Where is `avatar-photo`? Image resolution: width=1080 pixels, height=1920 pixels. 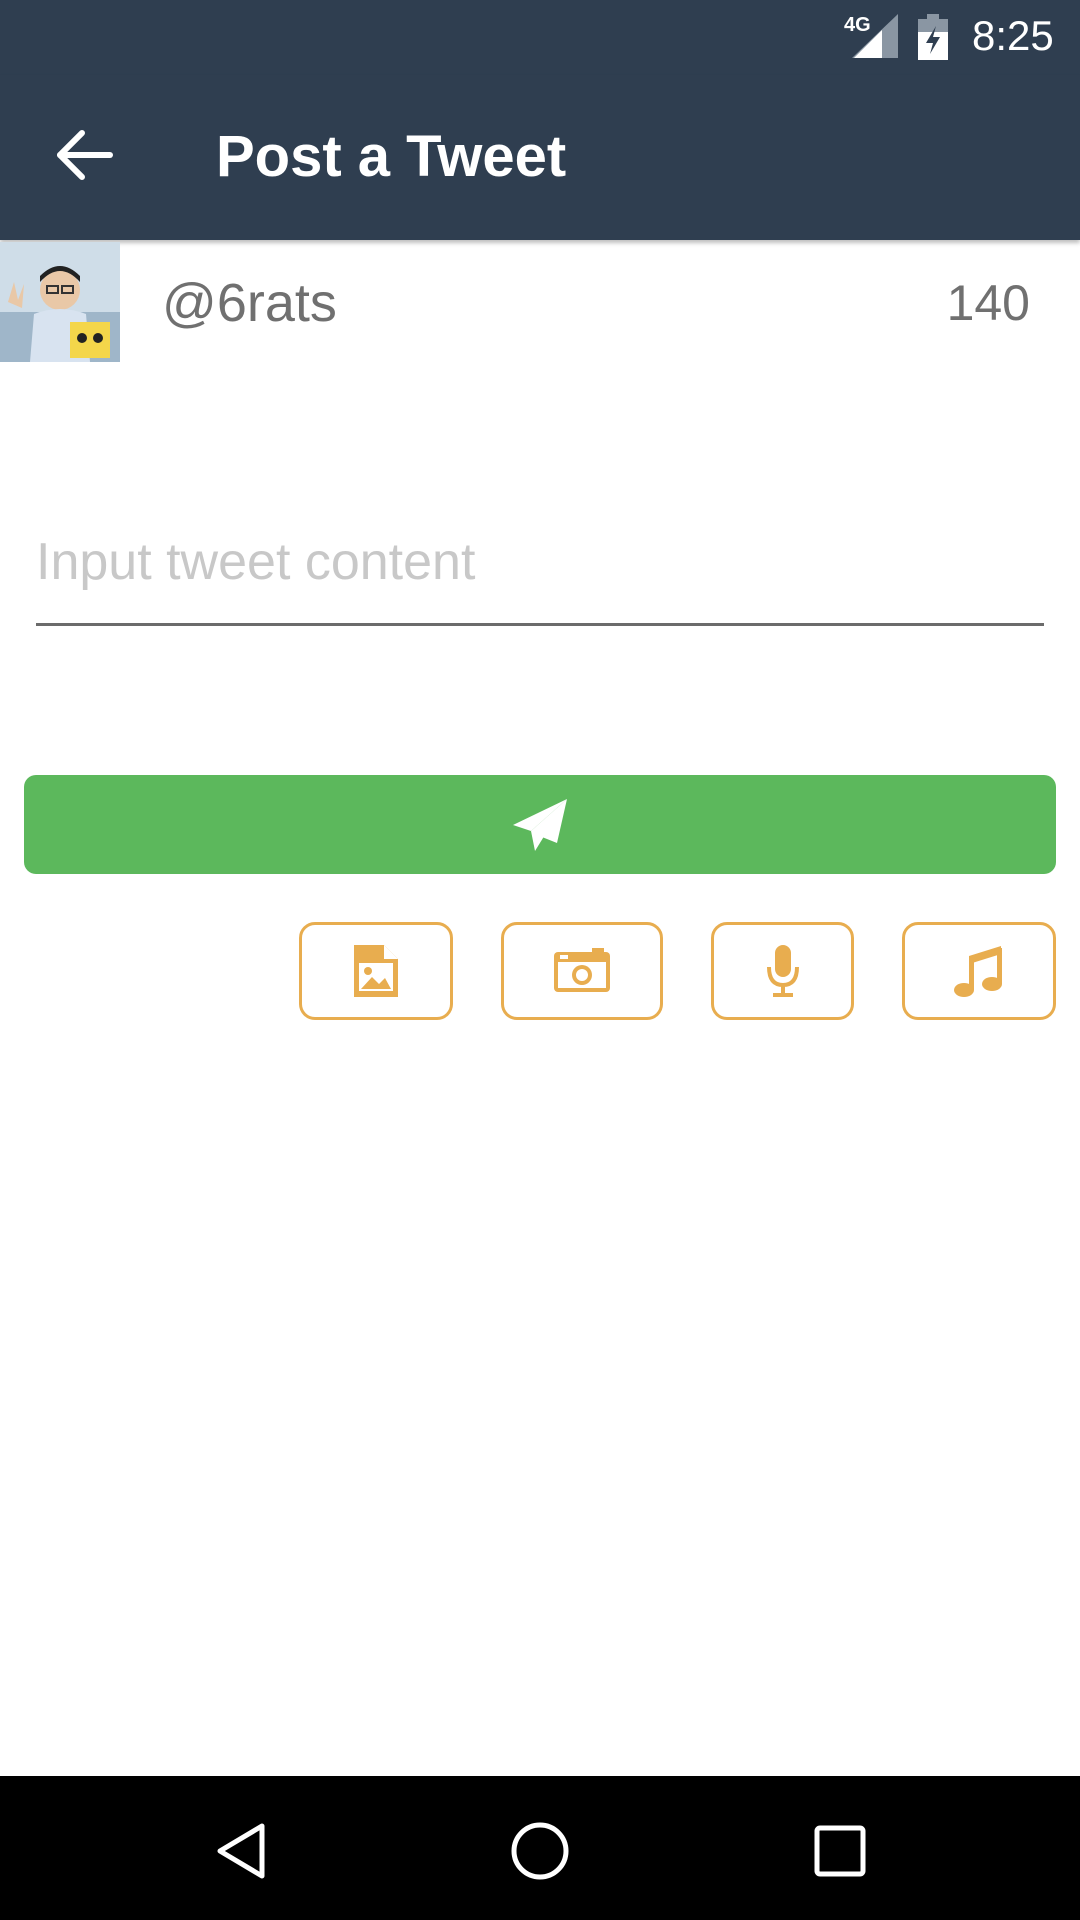 avatar-photo is located at coordinates (60, 302).